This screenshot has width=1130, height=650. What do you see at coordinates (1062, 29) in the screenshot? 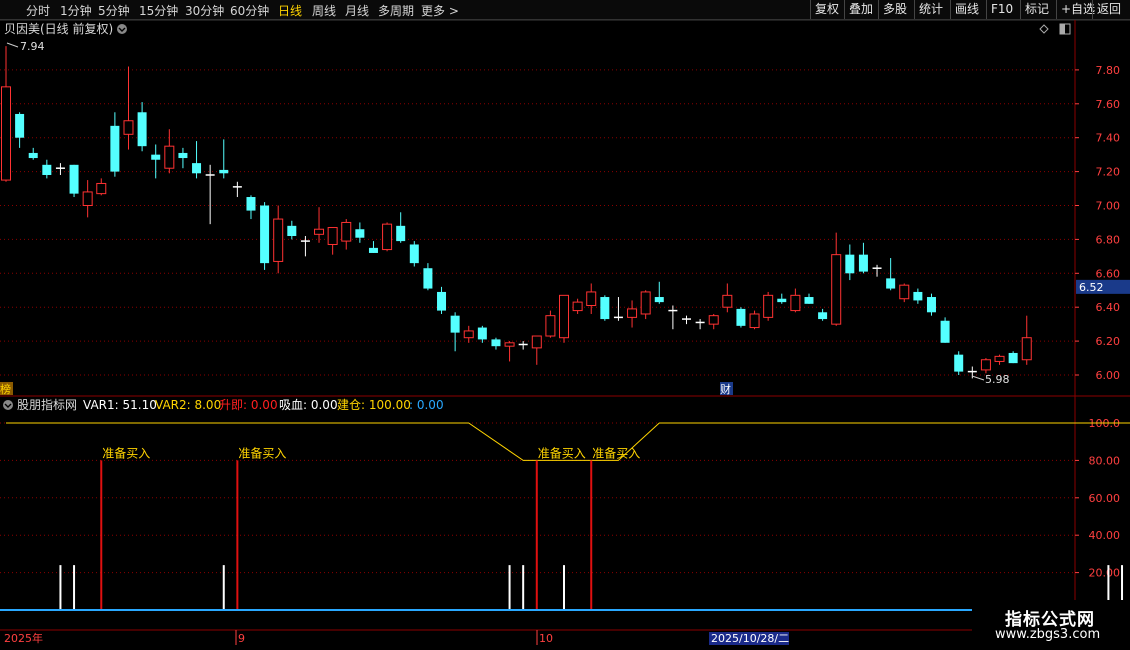
I see `panel-maximize-fill` at bounding box center [1062, 29].